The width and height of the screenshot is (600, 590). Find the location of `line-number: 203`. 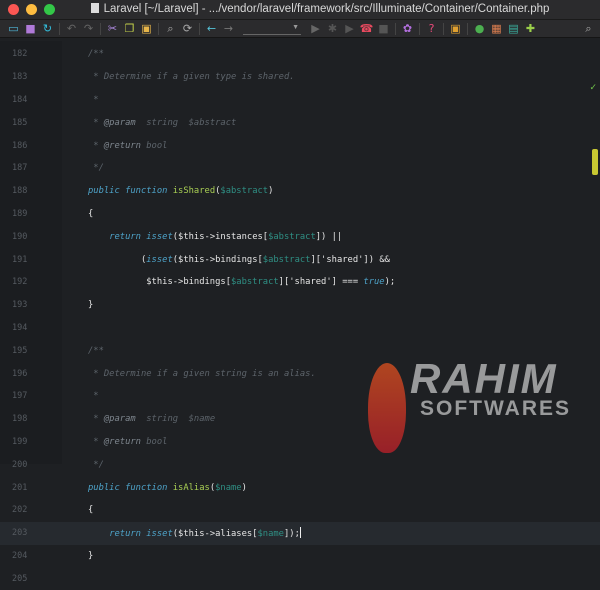

line-number: 203 is located at coordinates (20, 533).